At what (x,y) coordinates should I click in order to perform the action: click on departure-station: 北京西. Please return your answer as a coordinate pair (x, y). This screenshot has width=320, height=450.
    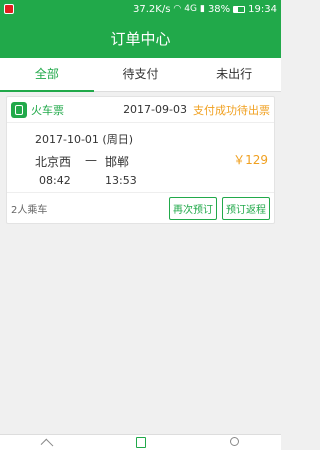
    Looking at the image, I should click on (53, 162).